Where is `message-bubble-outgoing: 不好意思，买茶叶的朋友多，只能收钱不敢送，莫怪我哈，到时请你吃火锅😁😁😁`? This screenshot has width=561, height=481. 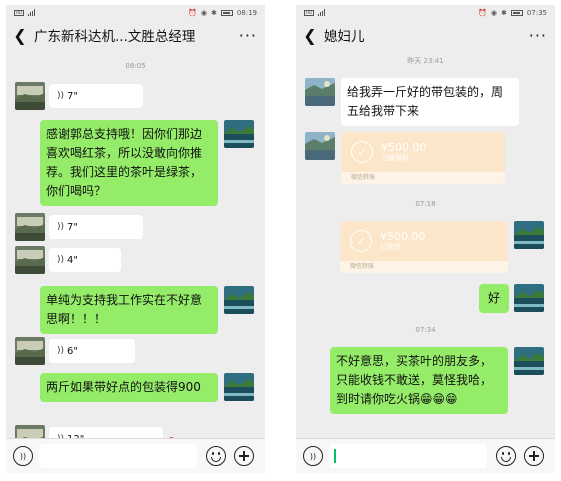
message-bubble-outgoing: 不好意思，买茶叶的朋友多，只能收钱不敢送，莫怪我哈，到时请你吃火锅😁😁😁 is located at coordinates (419, 380).